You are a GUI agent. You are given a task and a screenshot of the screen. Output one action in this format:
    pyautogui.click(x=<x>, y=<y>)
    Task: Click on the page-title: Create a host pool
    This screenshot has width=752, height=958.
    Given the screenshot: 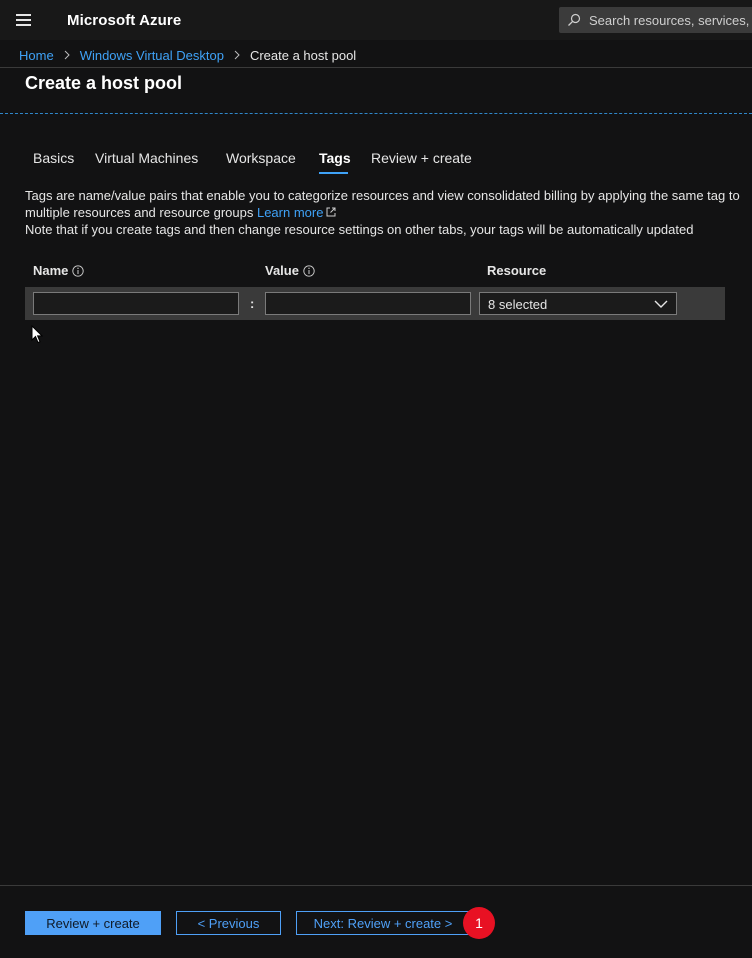 What is the action you would take?
    pyautogui.click(x=104, y=83)
    